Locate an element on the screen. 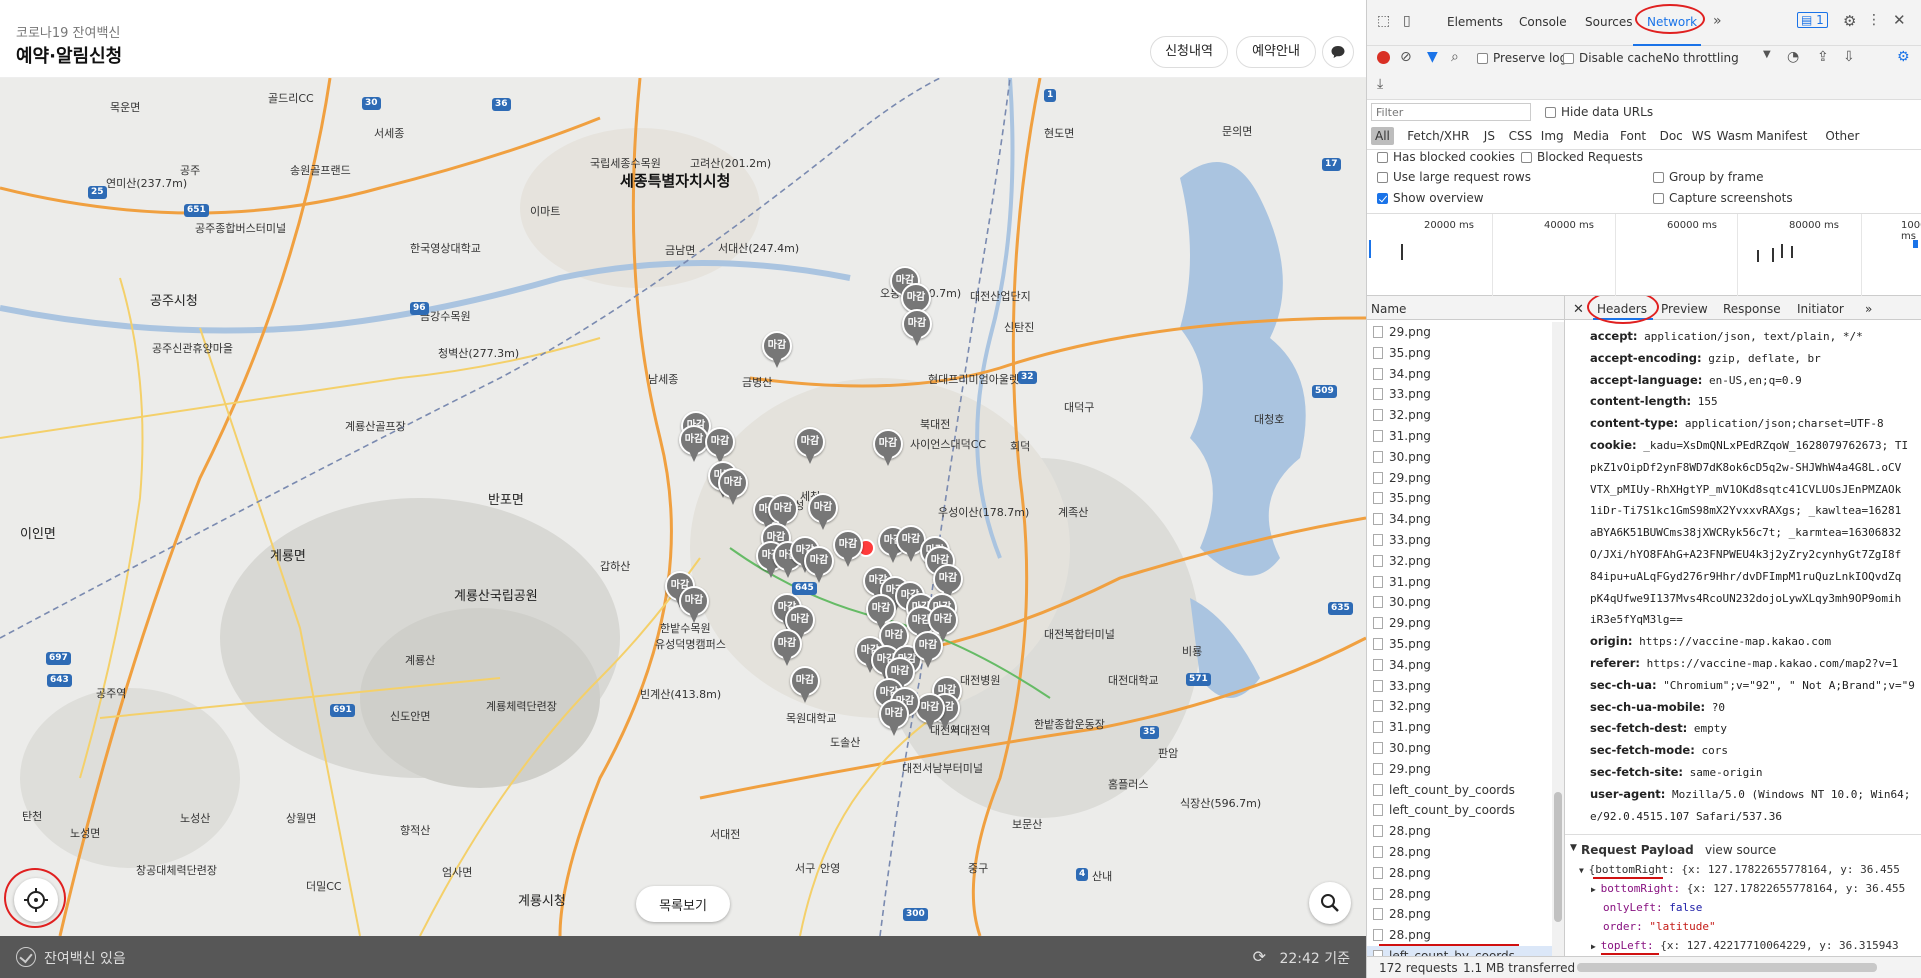 Image resolution: width=1921 pixels, height=978 pixels. tab-response: Response is located at coordinates (1752, 309).